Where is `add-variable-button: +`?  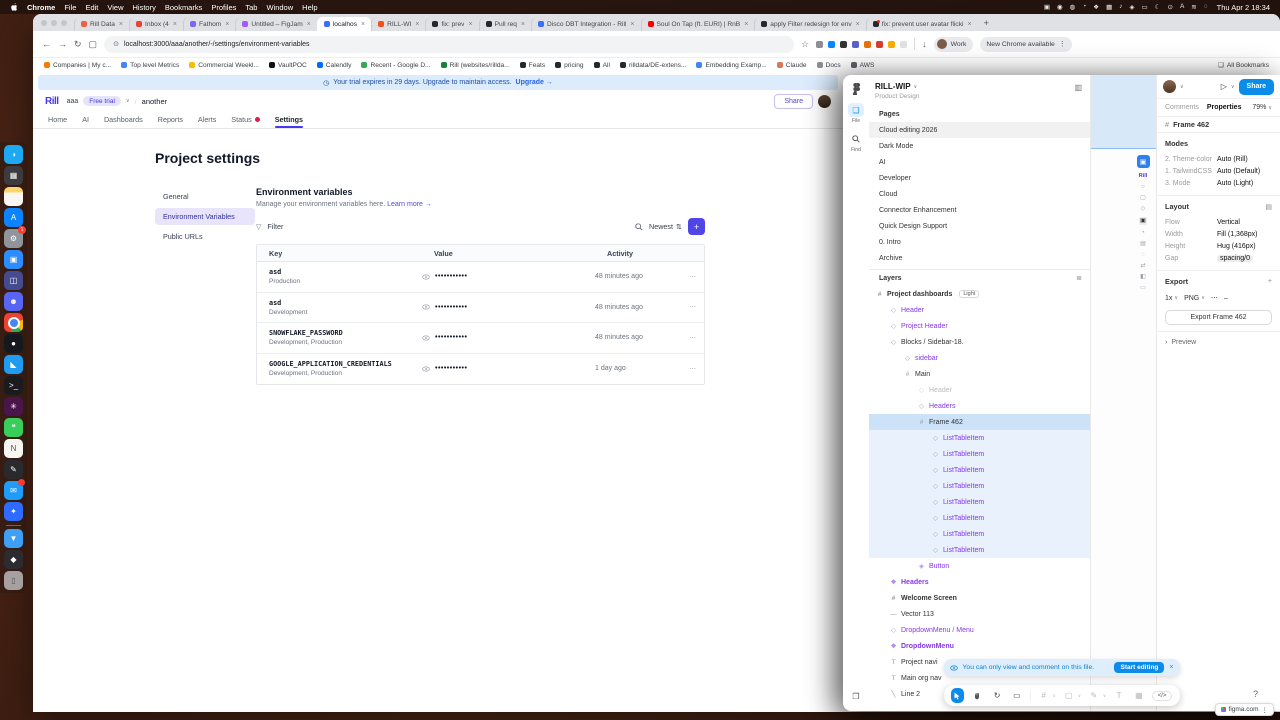
add-variable-button: + is located at coordinates (696, 226).